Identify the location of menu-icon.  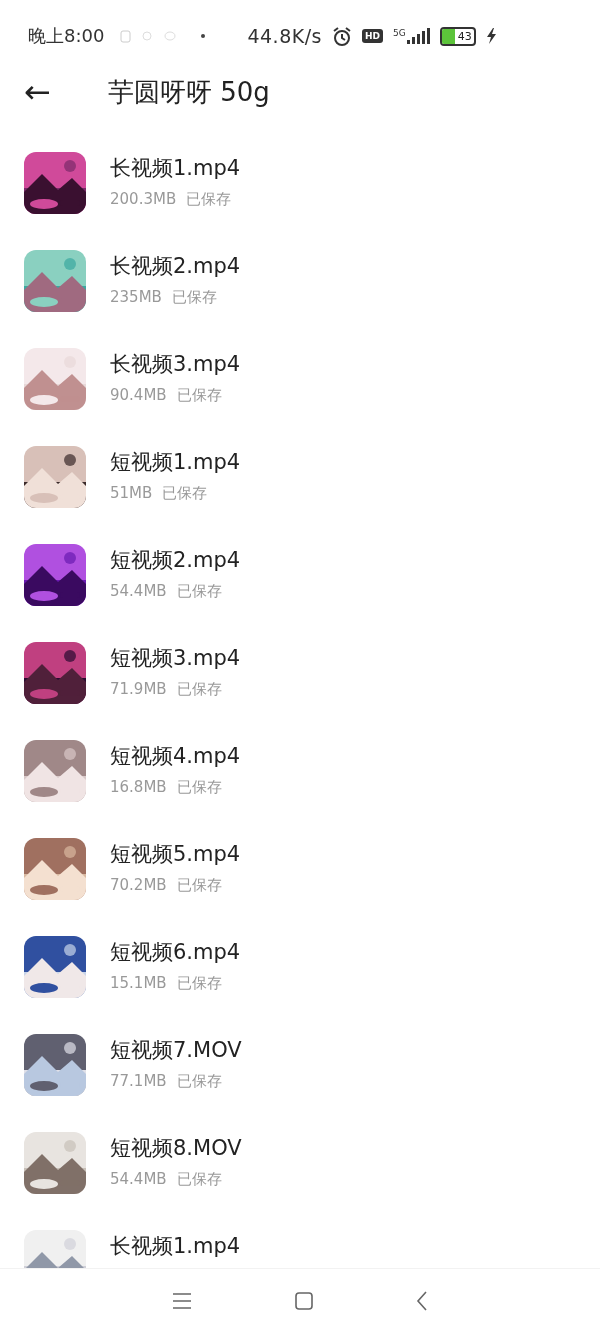
(181, 1301).